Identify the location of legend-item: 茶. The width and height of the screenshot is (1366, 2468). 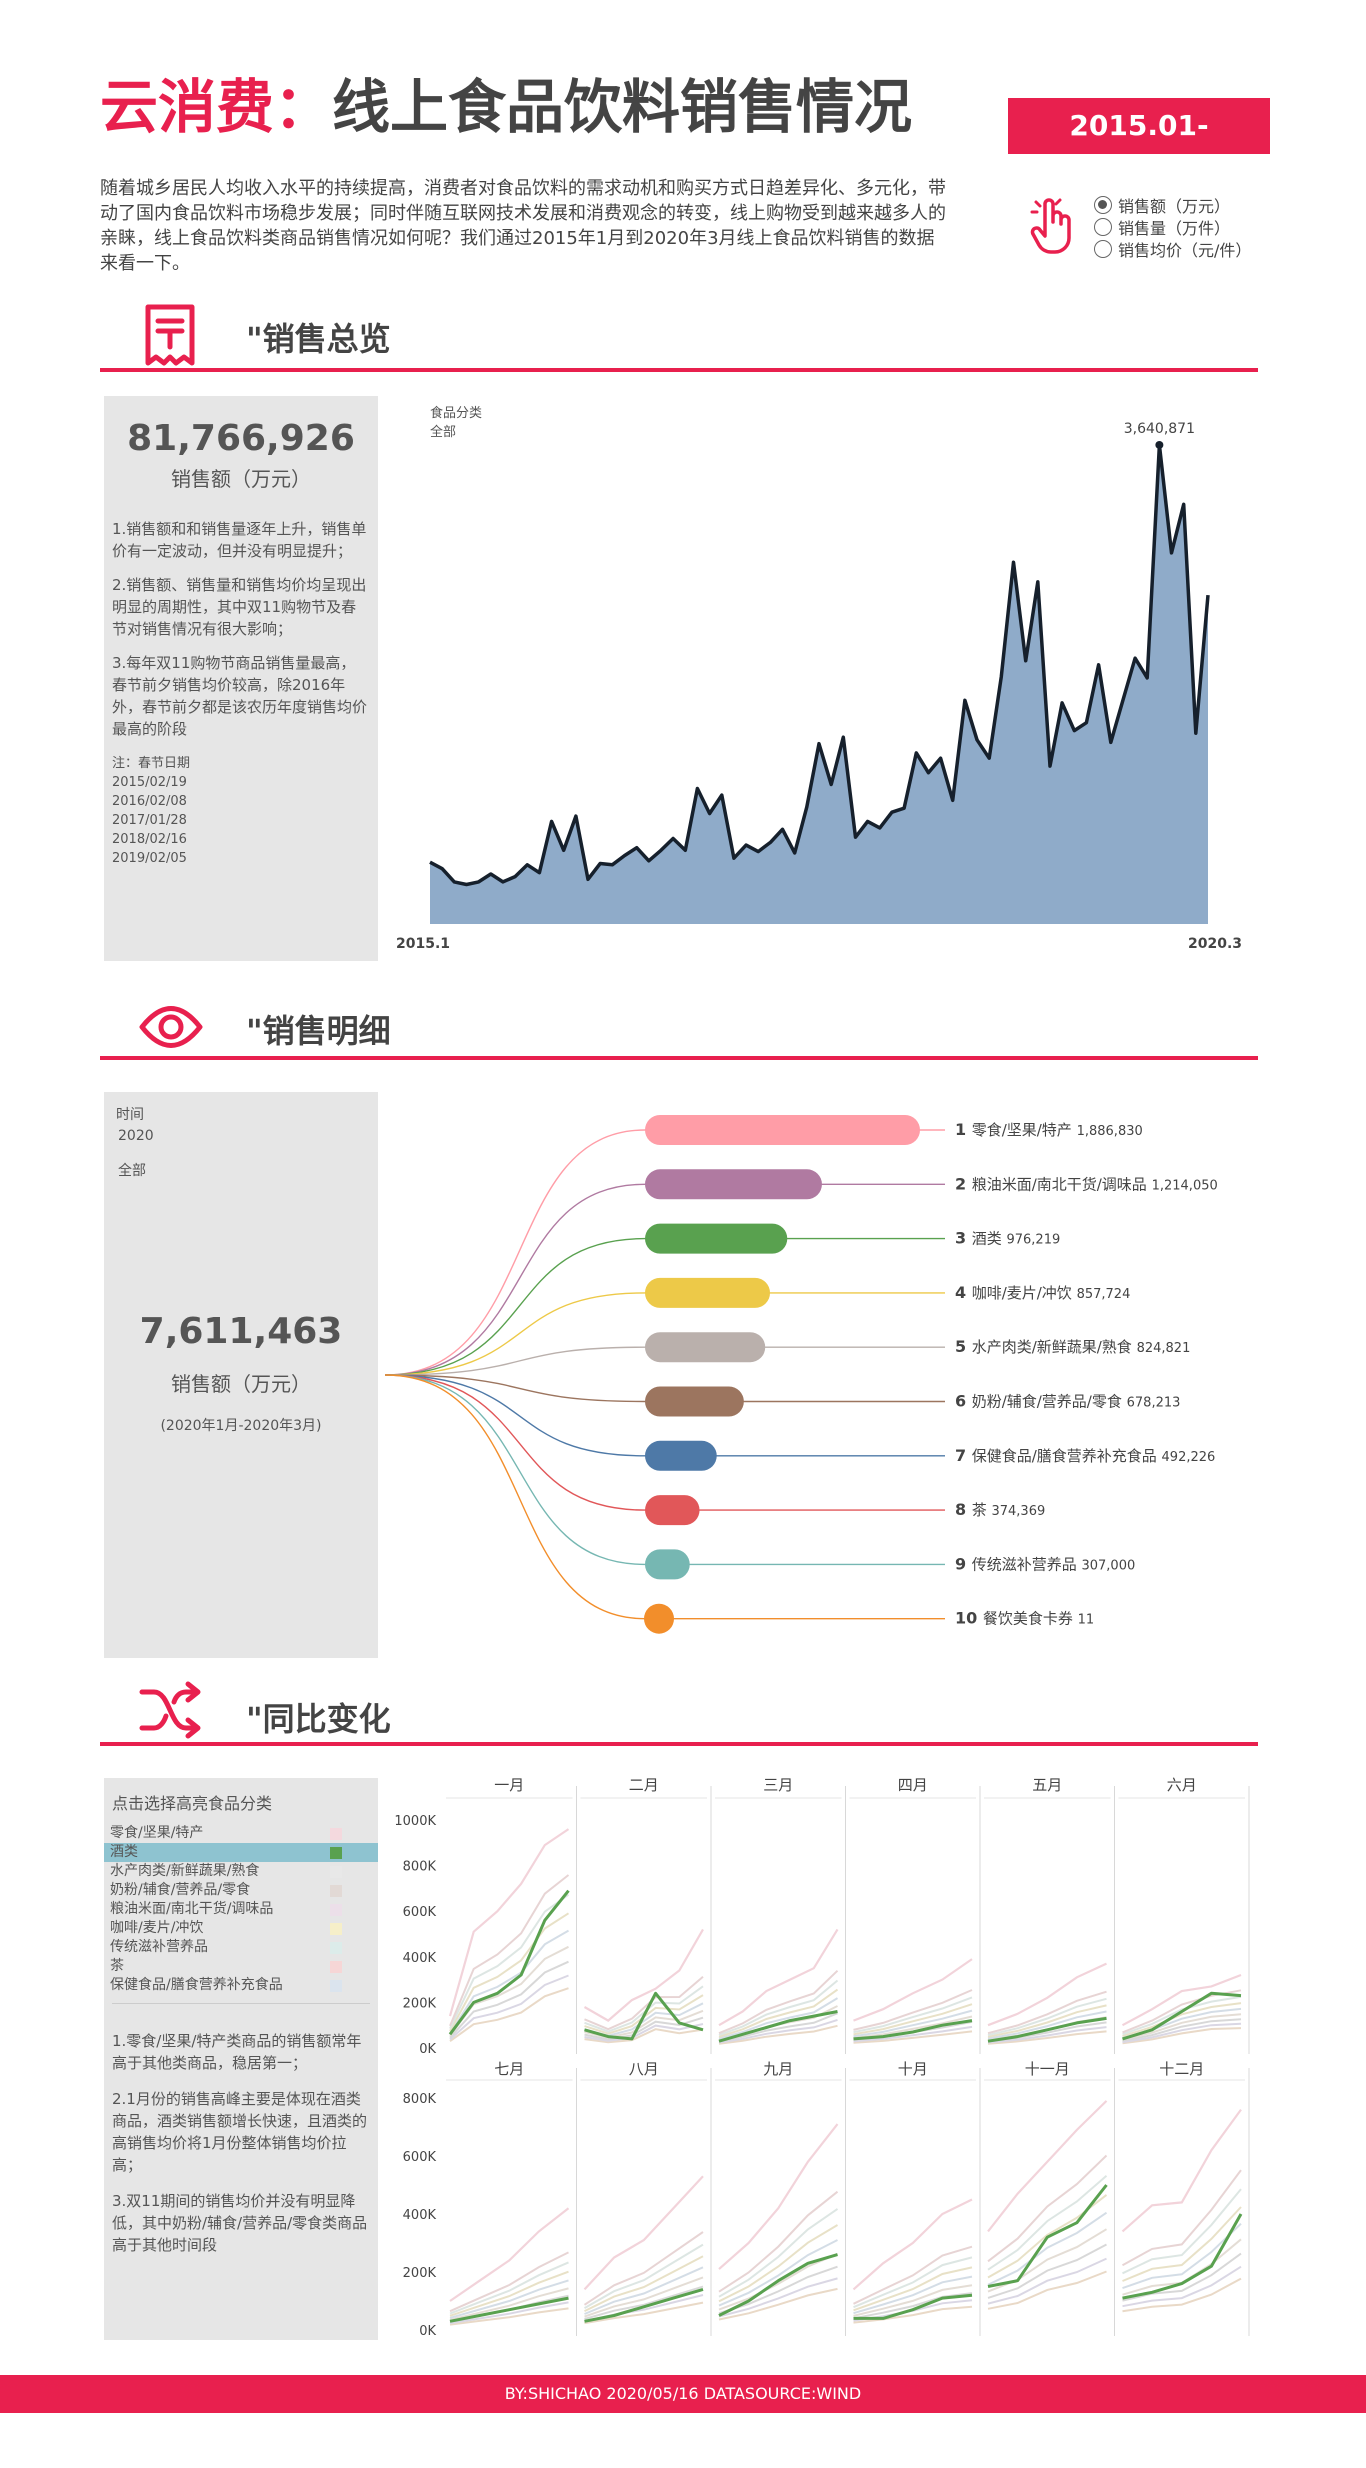
(241, 1966).